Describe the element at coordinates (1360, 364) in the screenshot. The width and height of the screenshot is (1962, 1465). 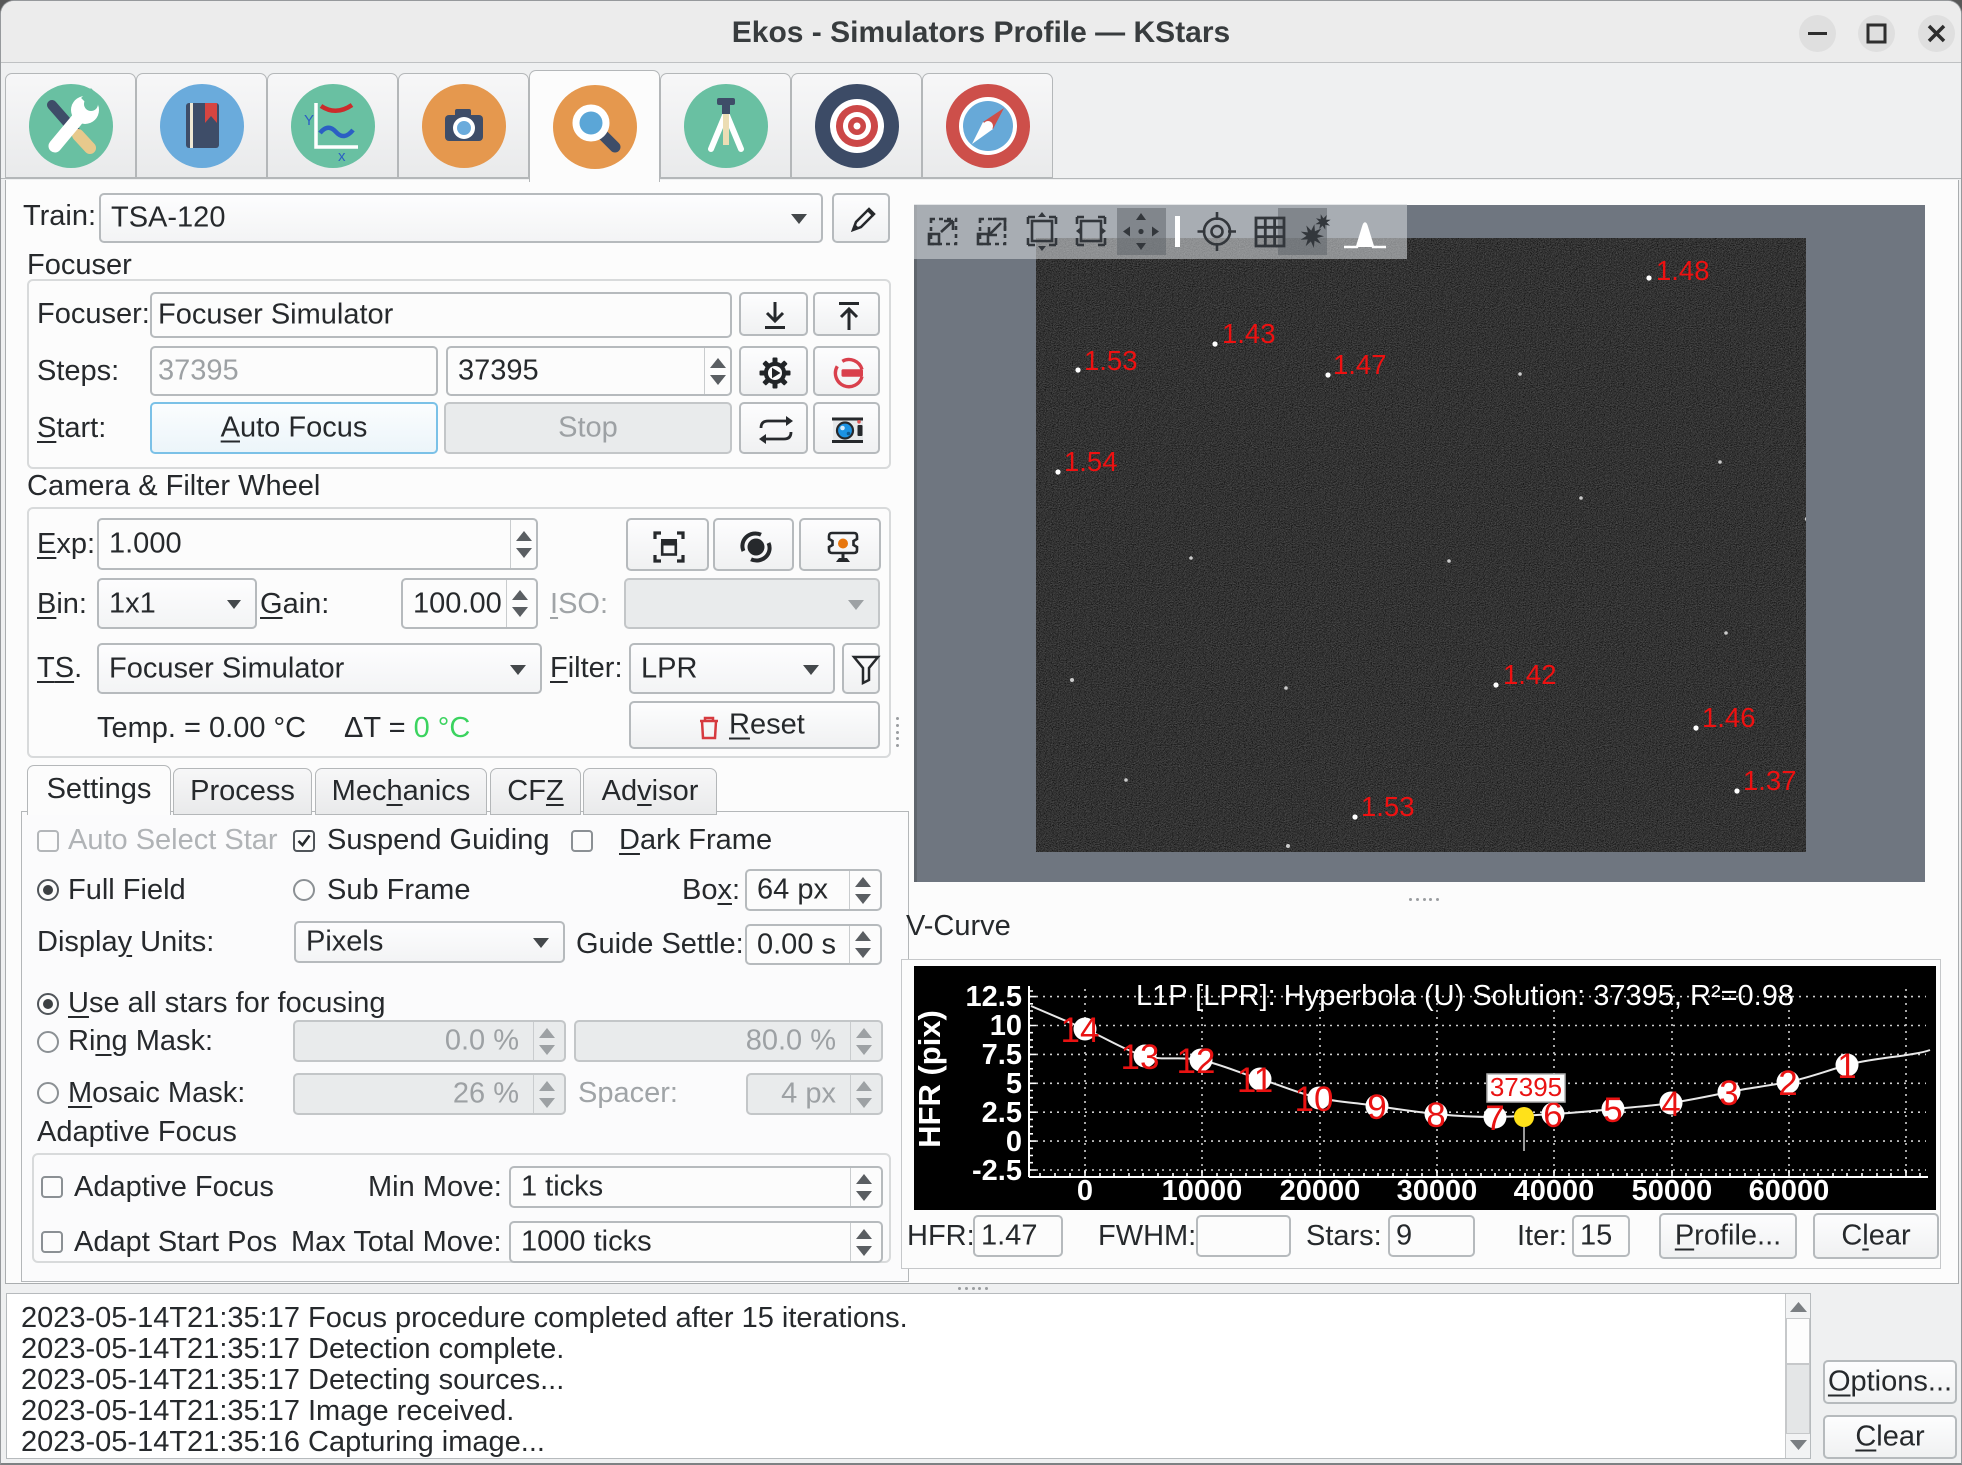
I see `svg-text: 1.47` at that location.